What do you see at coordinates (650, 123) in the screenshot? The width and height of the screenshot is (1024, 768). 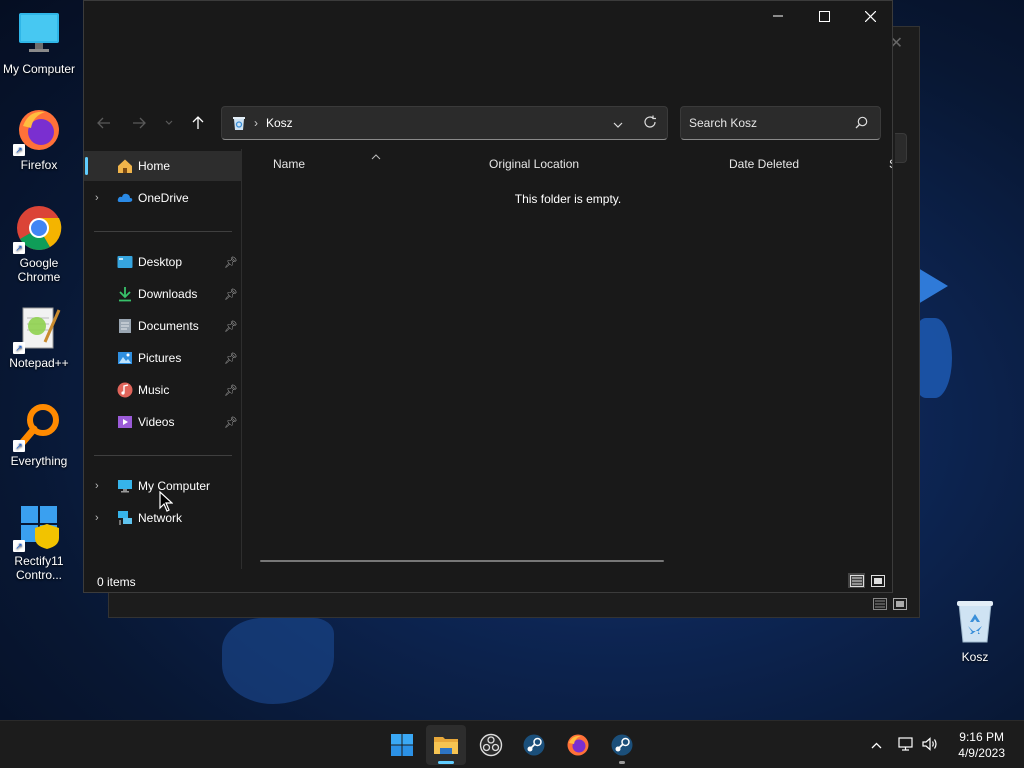 I see `refresh-button` at bounding box center [650, 123].